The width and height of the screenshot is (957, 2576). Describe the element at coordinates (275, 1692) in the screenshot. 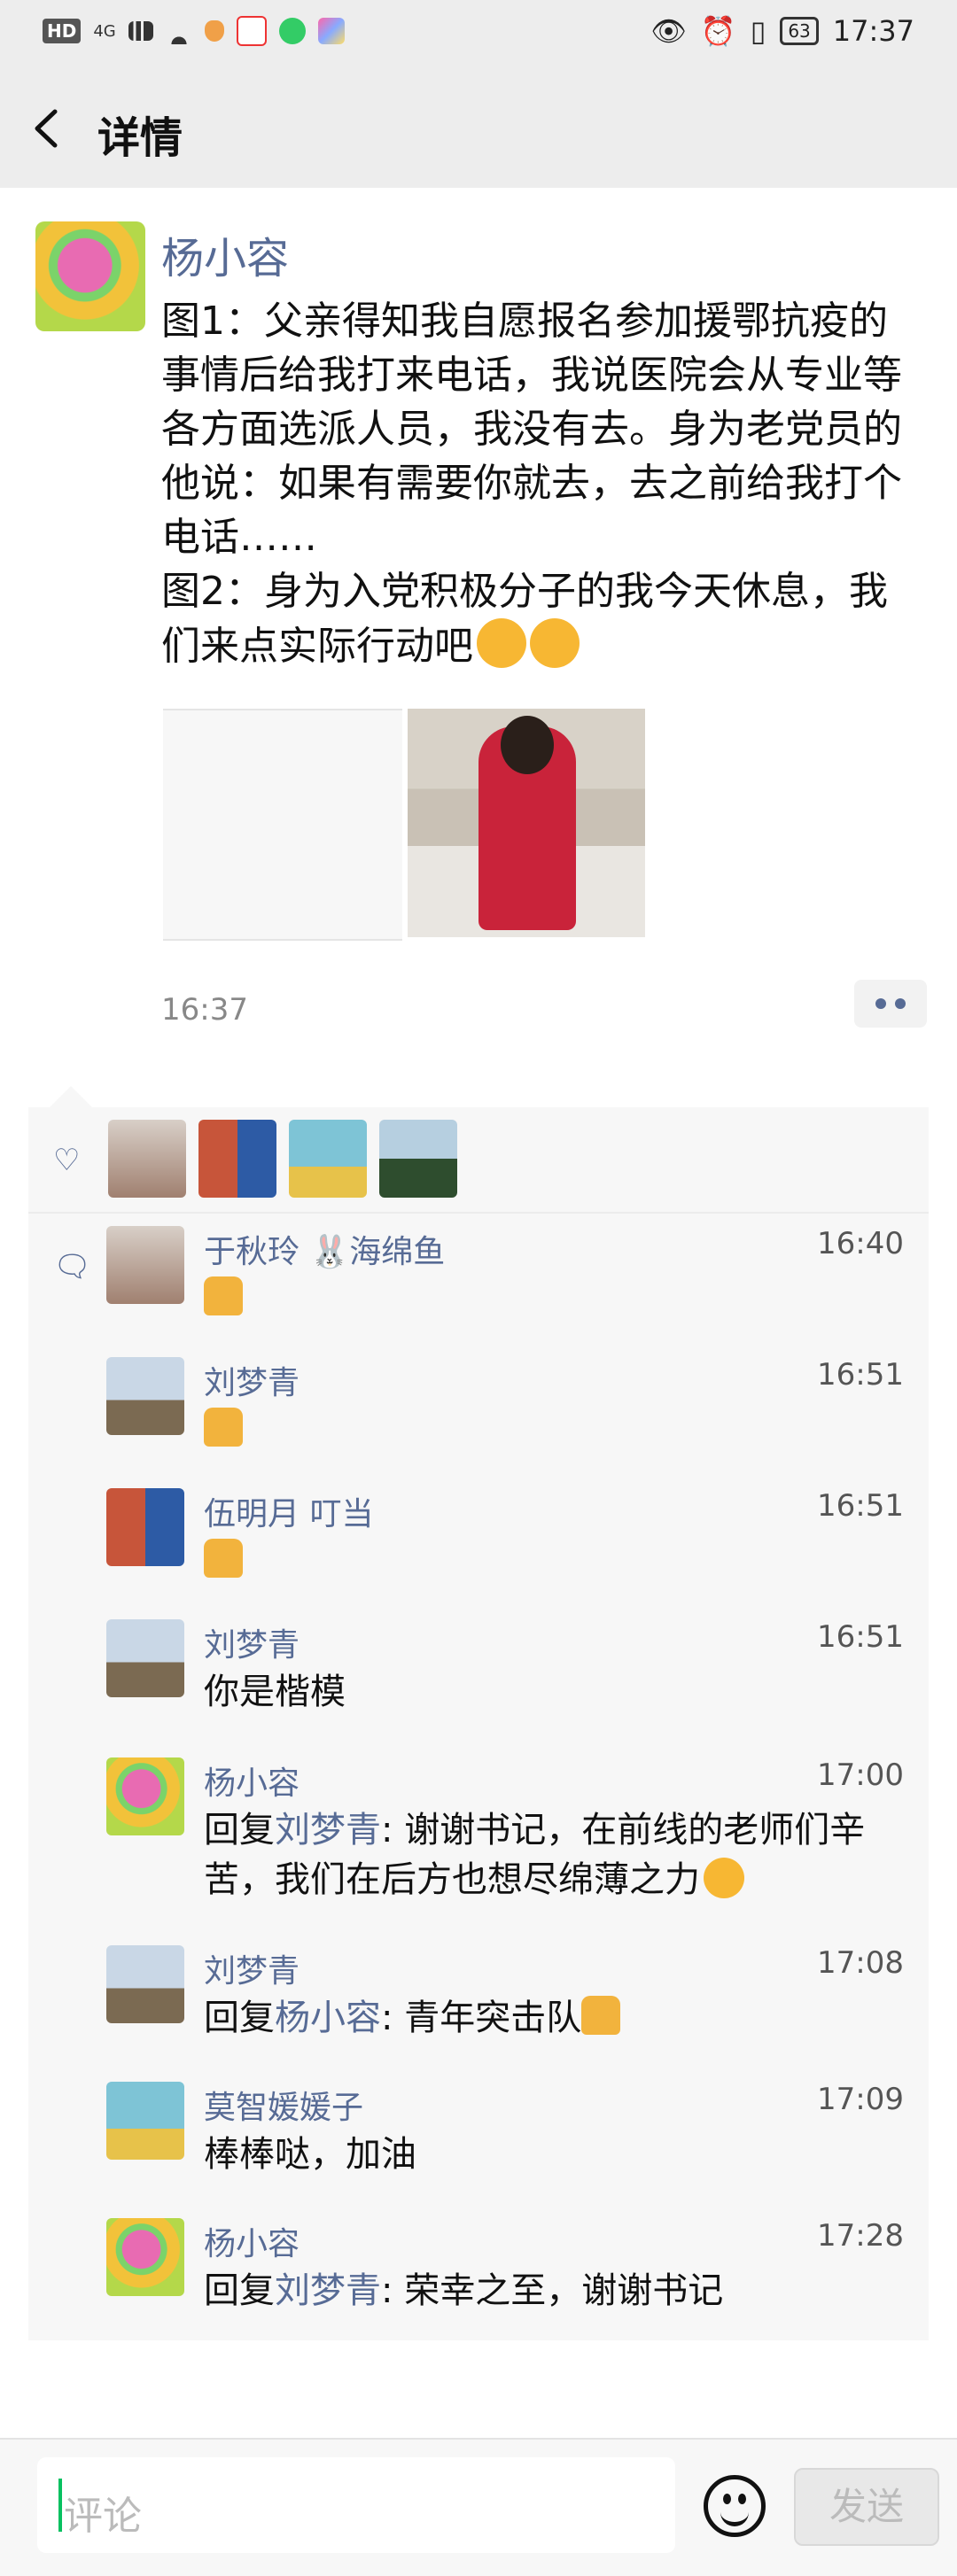

I see `comment-text: 你是楷模` at that location.